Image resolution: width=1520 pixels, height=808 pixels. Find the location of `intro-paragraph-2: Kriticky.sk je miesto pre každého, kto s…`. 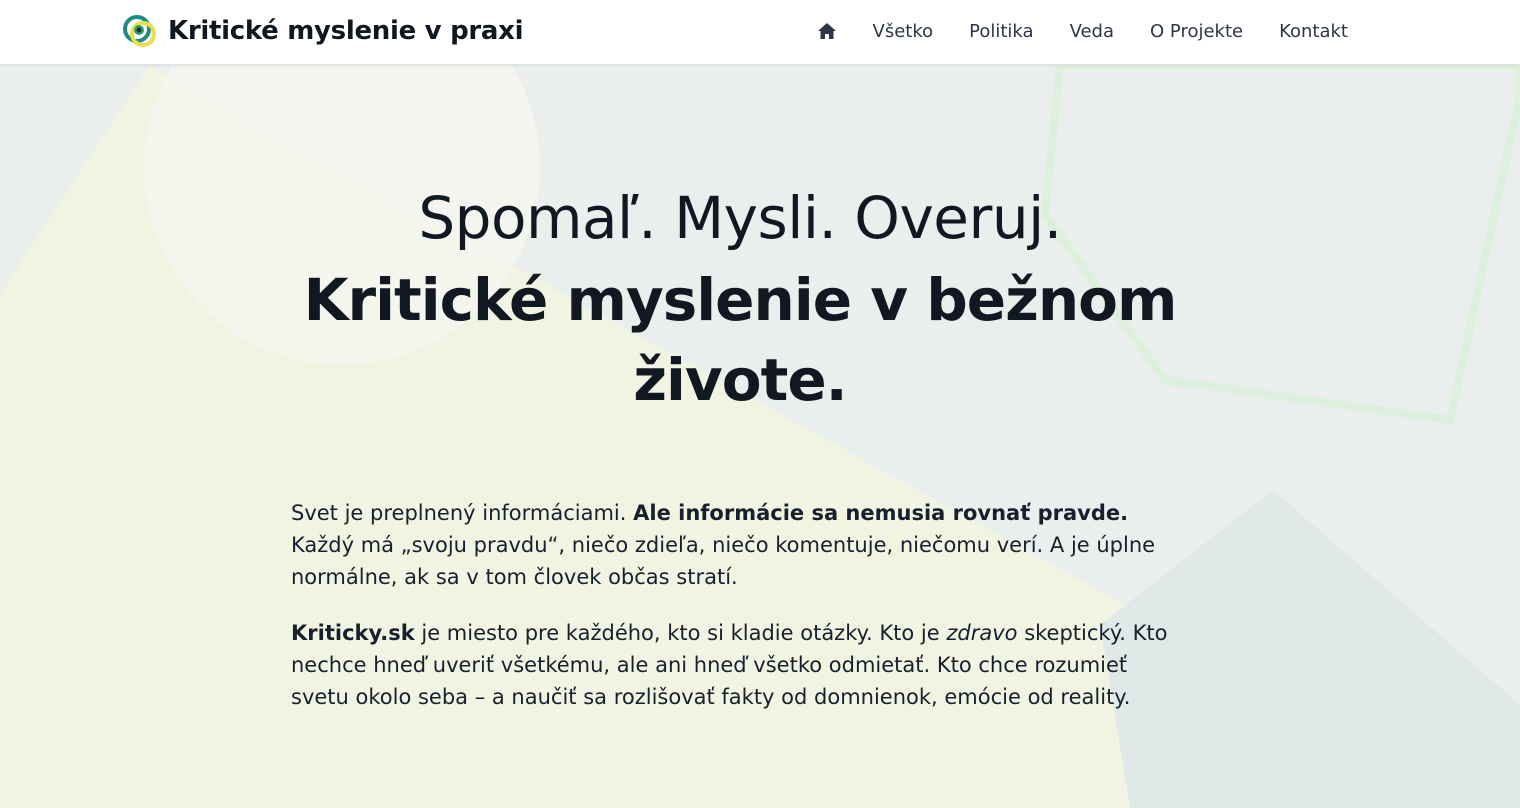

intro-paragraph-2: Kriticky.sk je miesto pre každého, kto s… is located at coordinates (736, 665).